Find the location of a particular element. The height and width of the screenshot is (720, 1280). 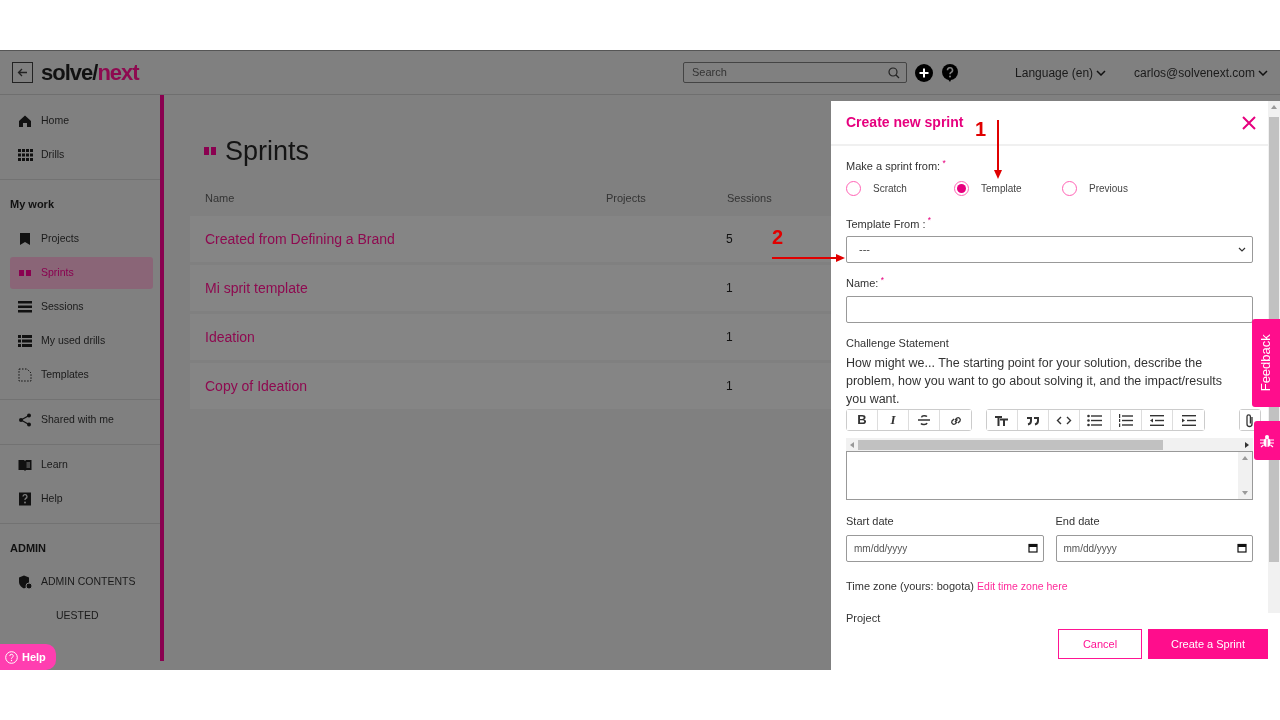

option-label: Previous is located at coordinates (1108, 188).